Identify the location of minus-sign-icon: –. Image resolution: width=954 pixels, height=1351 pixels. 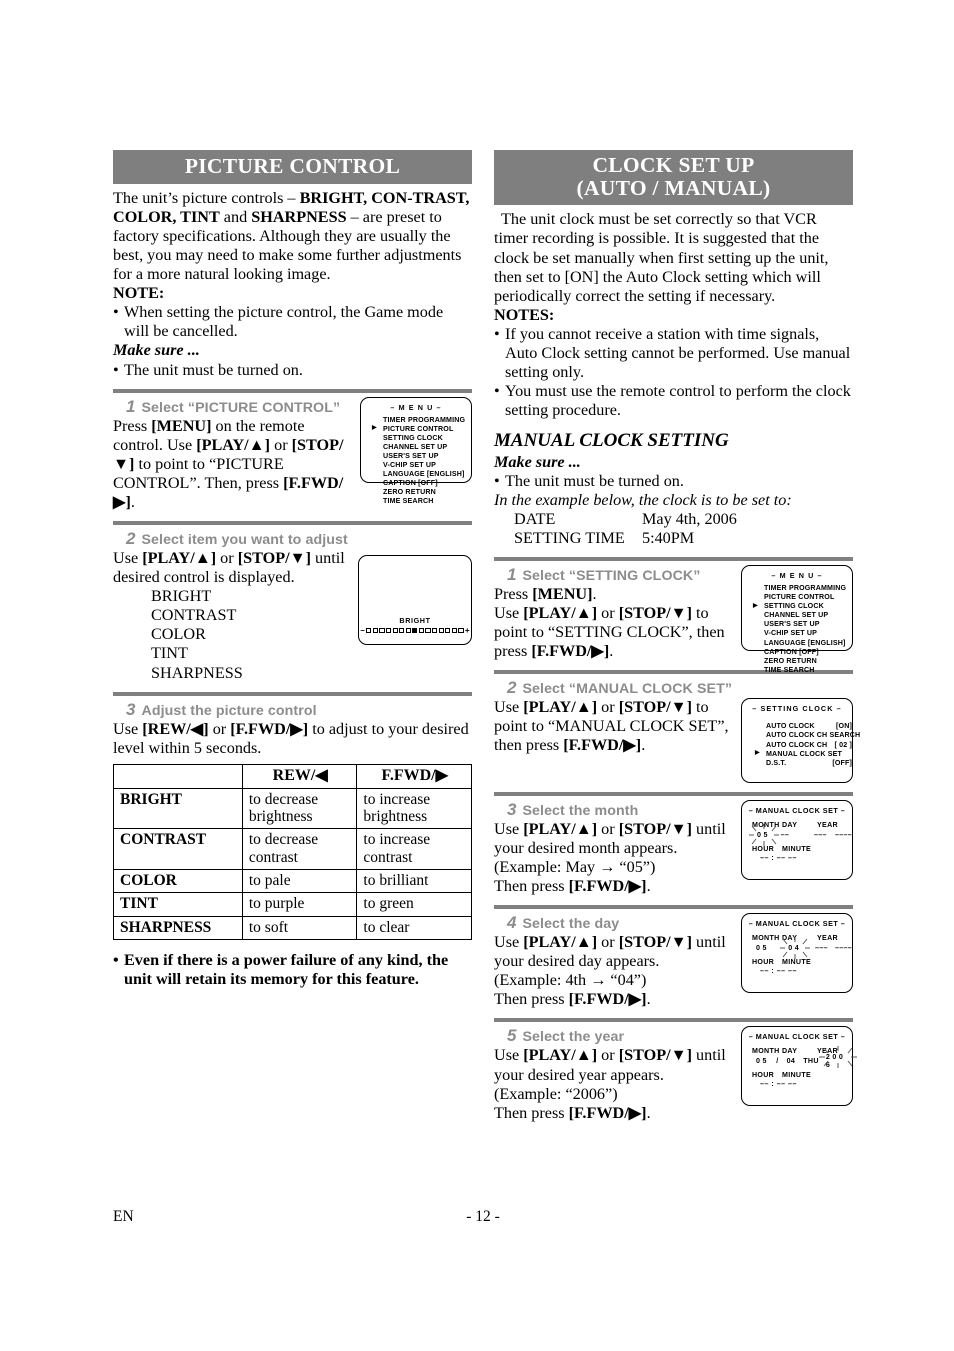
(362, 630).